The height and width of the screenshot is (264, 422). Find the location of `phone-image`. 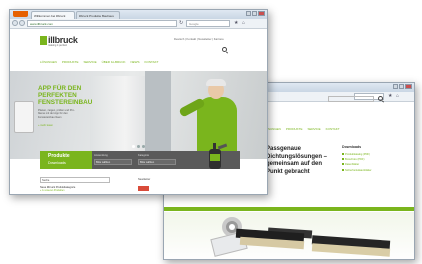

phone-image is located at coordinates (24, 117).